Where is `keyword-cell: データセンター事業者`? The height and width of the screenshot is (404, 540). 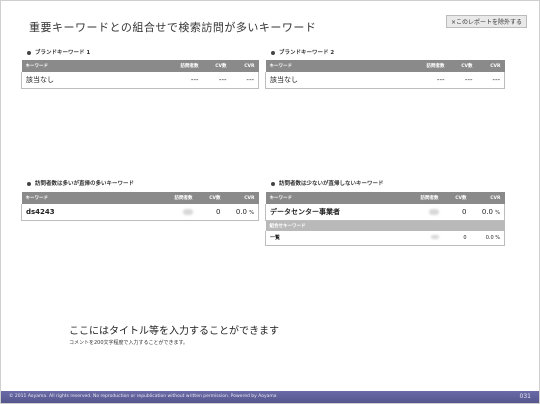
keyword-cell: データセンター事業者 is located at coordinates (334, 212).